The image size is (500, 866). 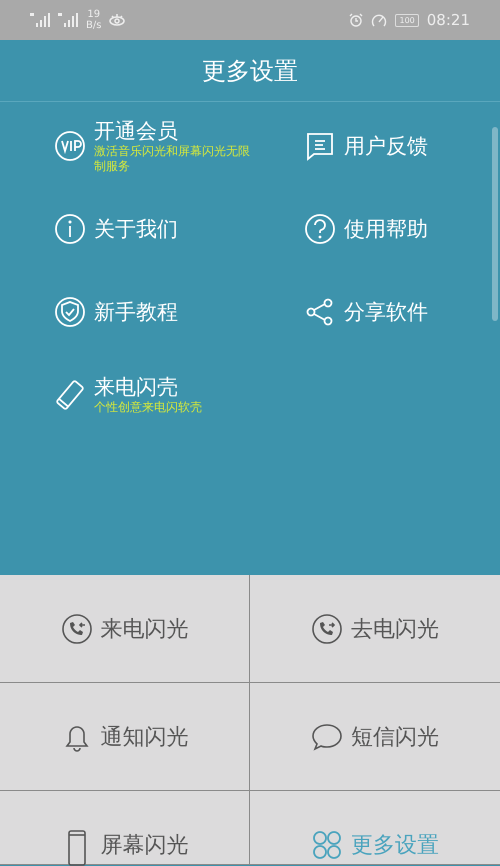 What do you see at coordinates (386, 311) in the screenshot?
I see `menu-item-title: 分享软件` at bounding box center [386, 311].